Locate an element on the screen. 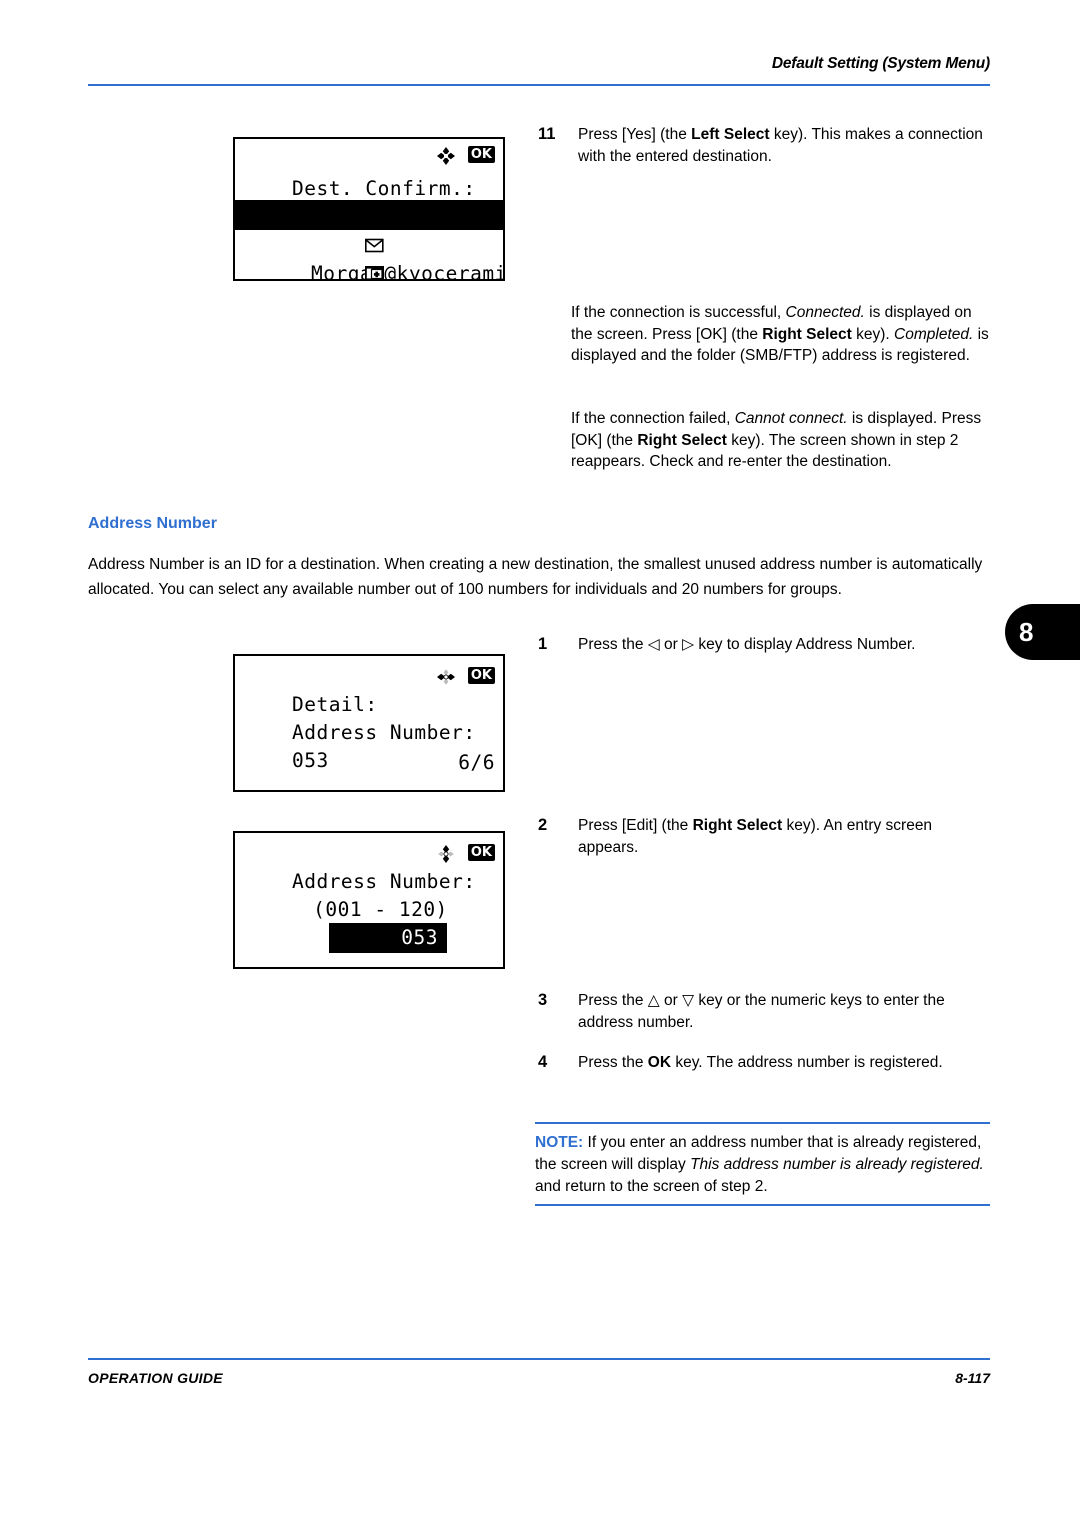  lcd-panel-address-number-entry: Address Number: OK (001 - 120) 053 is located at coordinates (369, 900).